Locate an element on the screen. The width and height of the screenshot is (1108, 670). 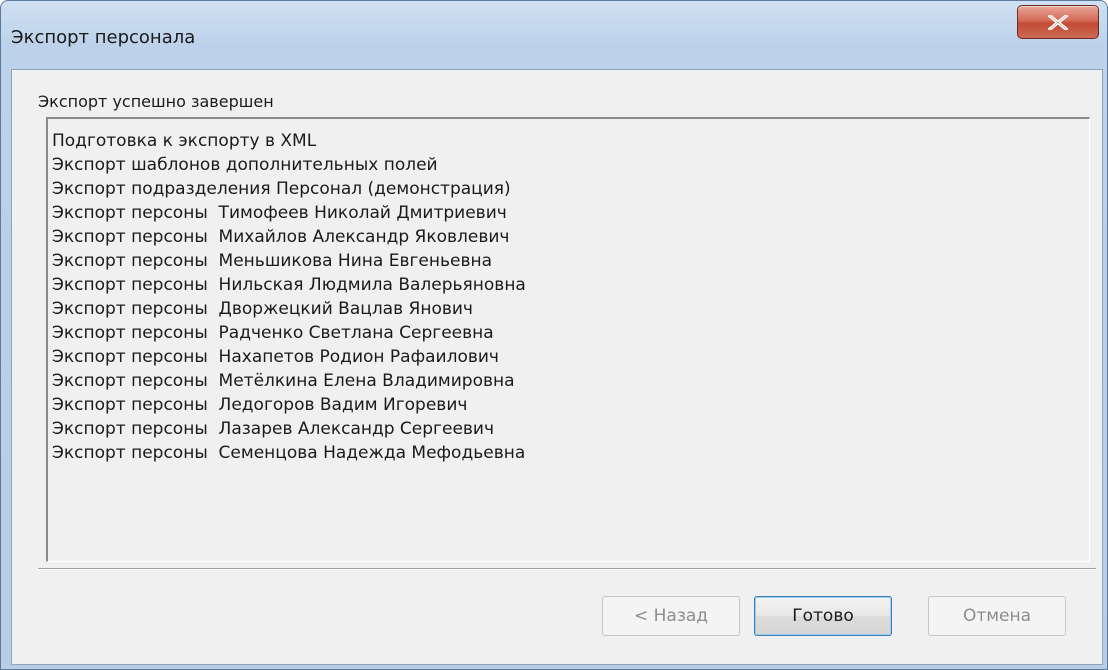
status-label: Экспорт успешно завершен is located at coordinates (156, 101).